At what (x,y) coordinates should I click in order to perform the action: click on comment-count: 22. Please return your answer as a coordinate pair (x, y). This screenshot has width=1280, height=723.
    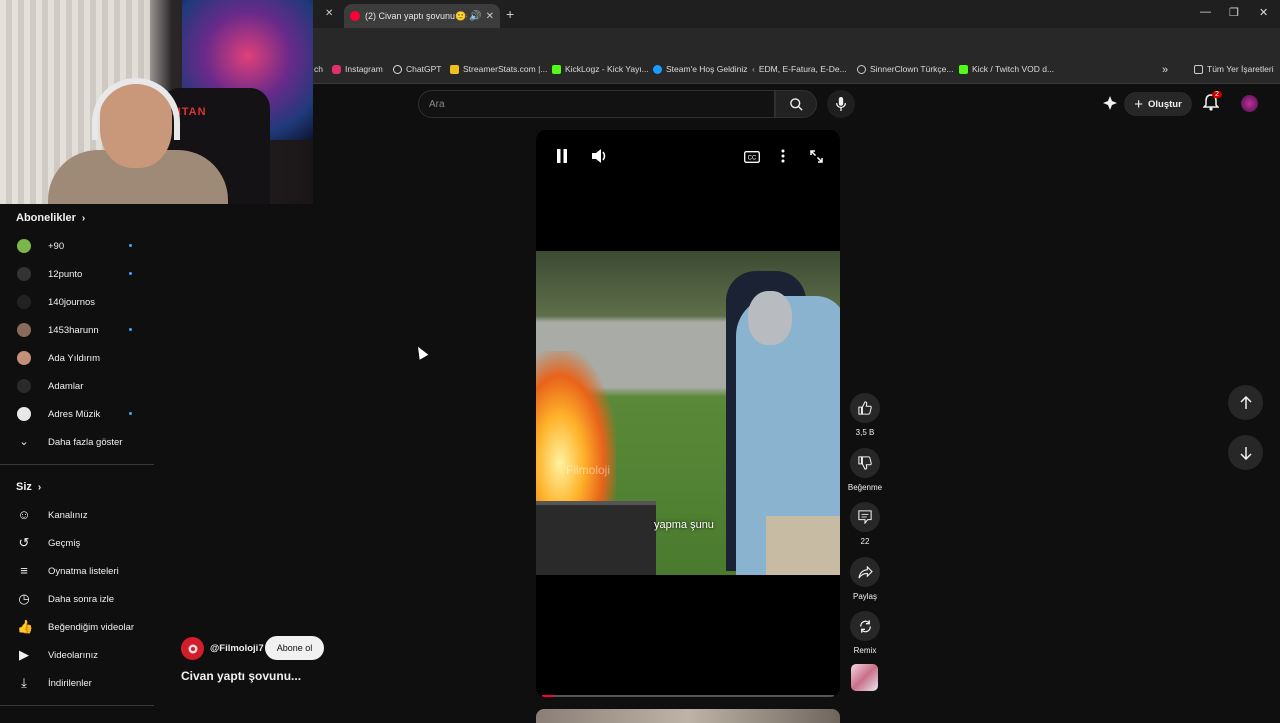
    Looking at the image, I should click on (865, 541).